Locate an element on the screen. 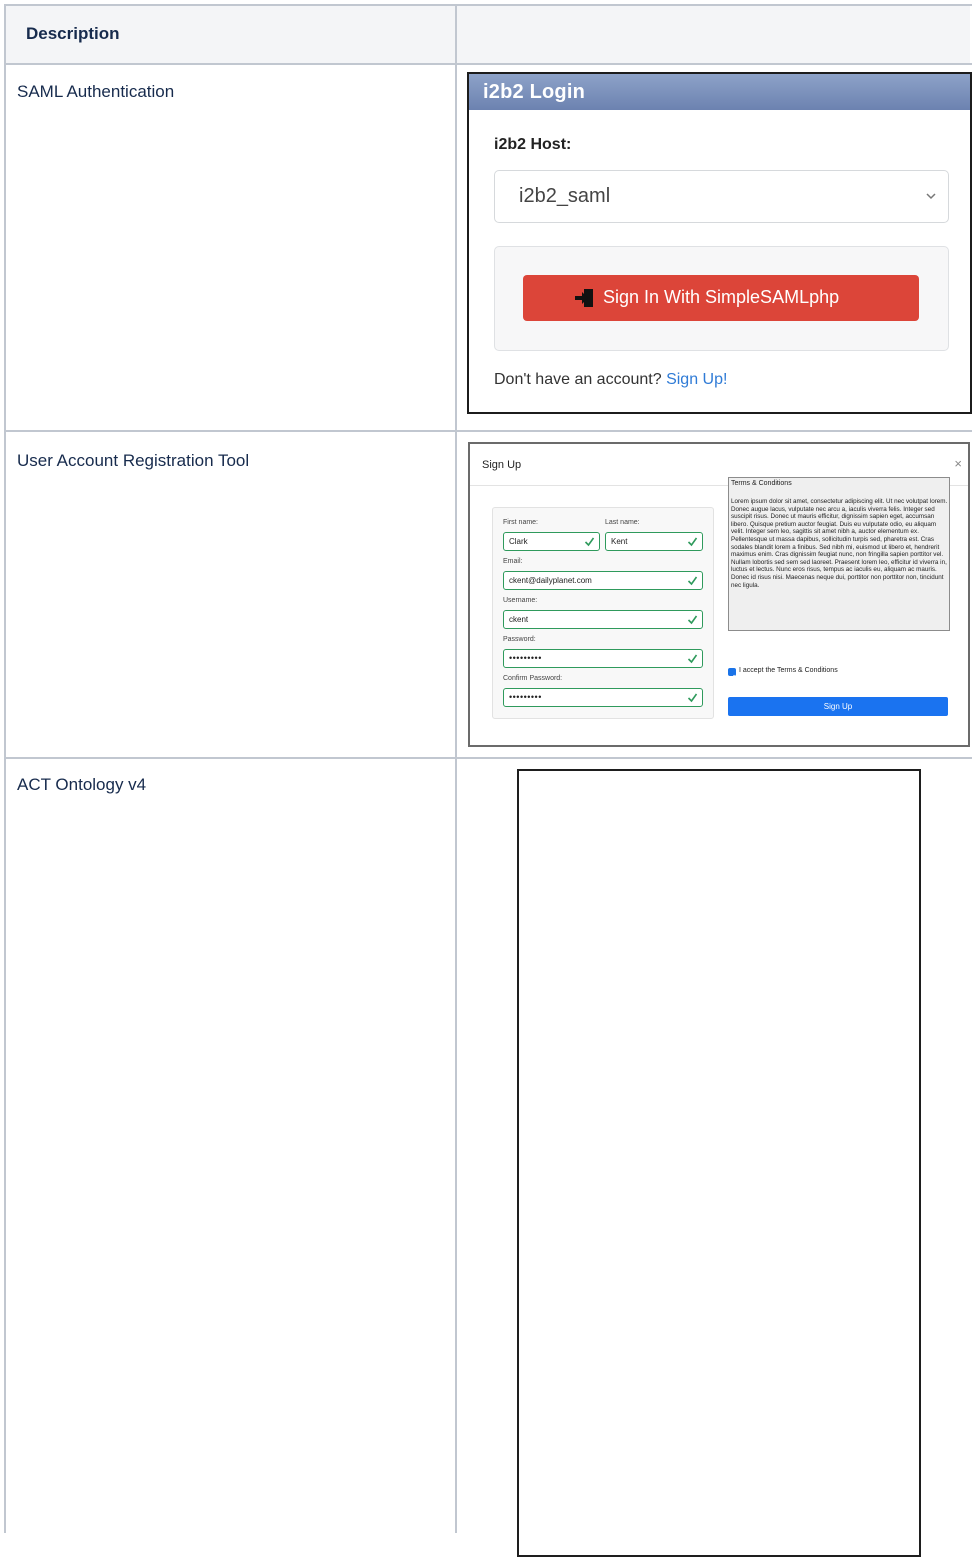 Image resolution: width=972 pixels, height=1557 pixels. table-header-description: Description is located at coordinates (73, 33).